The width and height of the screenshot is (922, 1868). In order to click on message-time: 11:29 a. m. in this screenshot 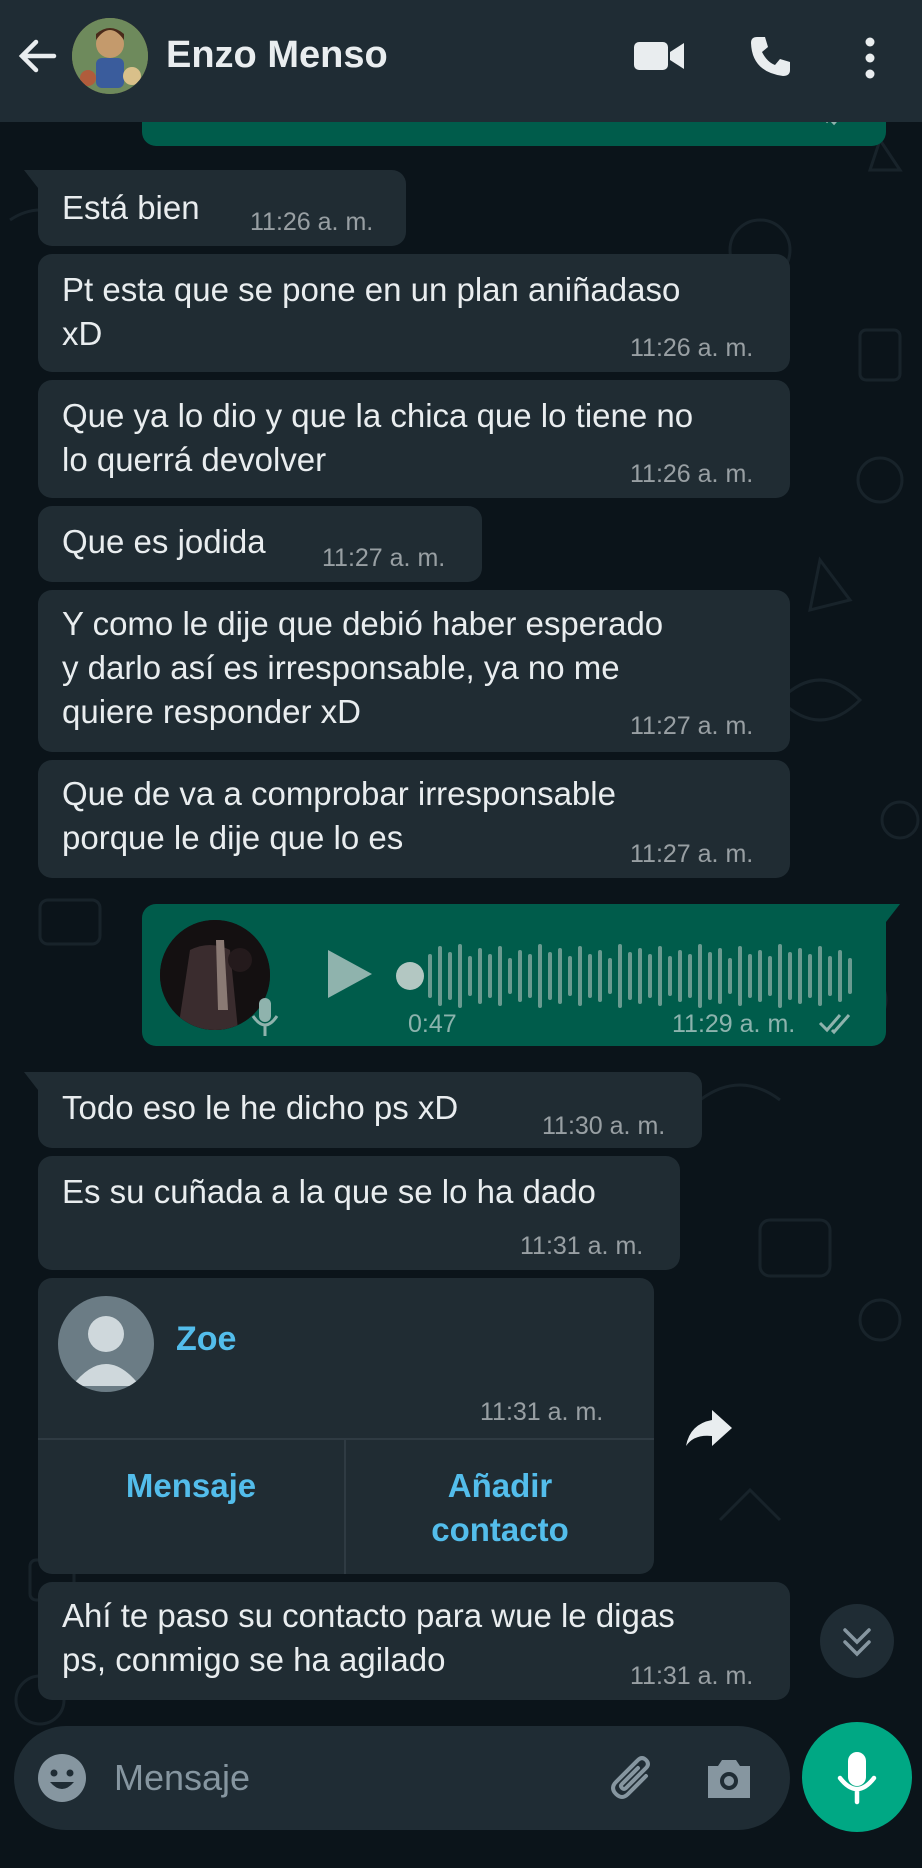, I will do `click(734, 1024)`.